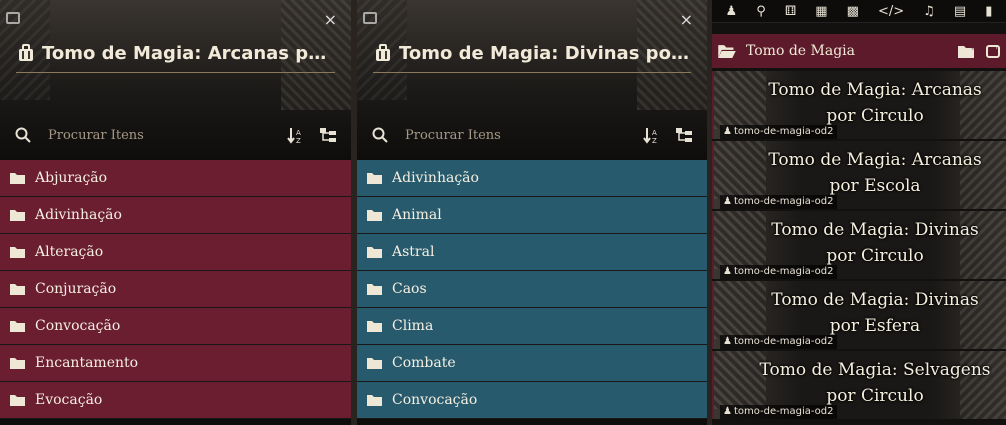 The height and width of the screenshot is (425, 1006). Describe the element at coordinates (175, 80) in the screenshot. I see `window-header: × Tomo de Magia: Arcanas por Es... AZ` at that location.